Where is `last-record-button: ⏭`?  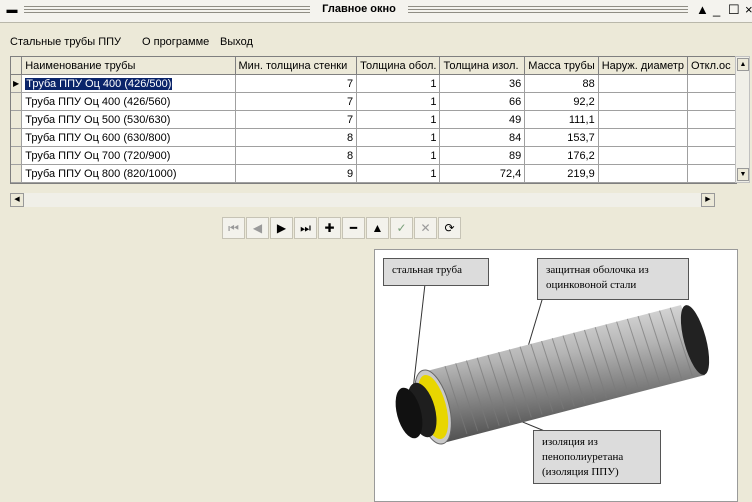 last-record-button: ⏭ is located at coordinates (305, 228).